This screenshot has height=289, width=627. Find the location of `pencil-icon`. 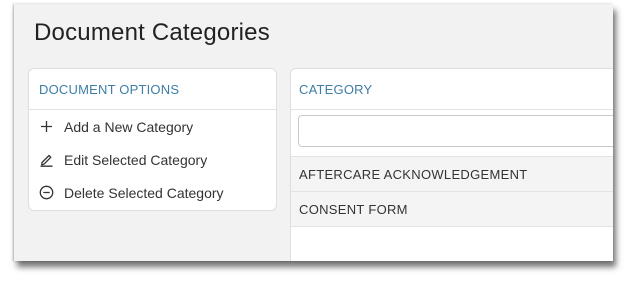

pencil-icon is located at coordinates (46, 159).